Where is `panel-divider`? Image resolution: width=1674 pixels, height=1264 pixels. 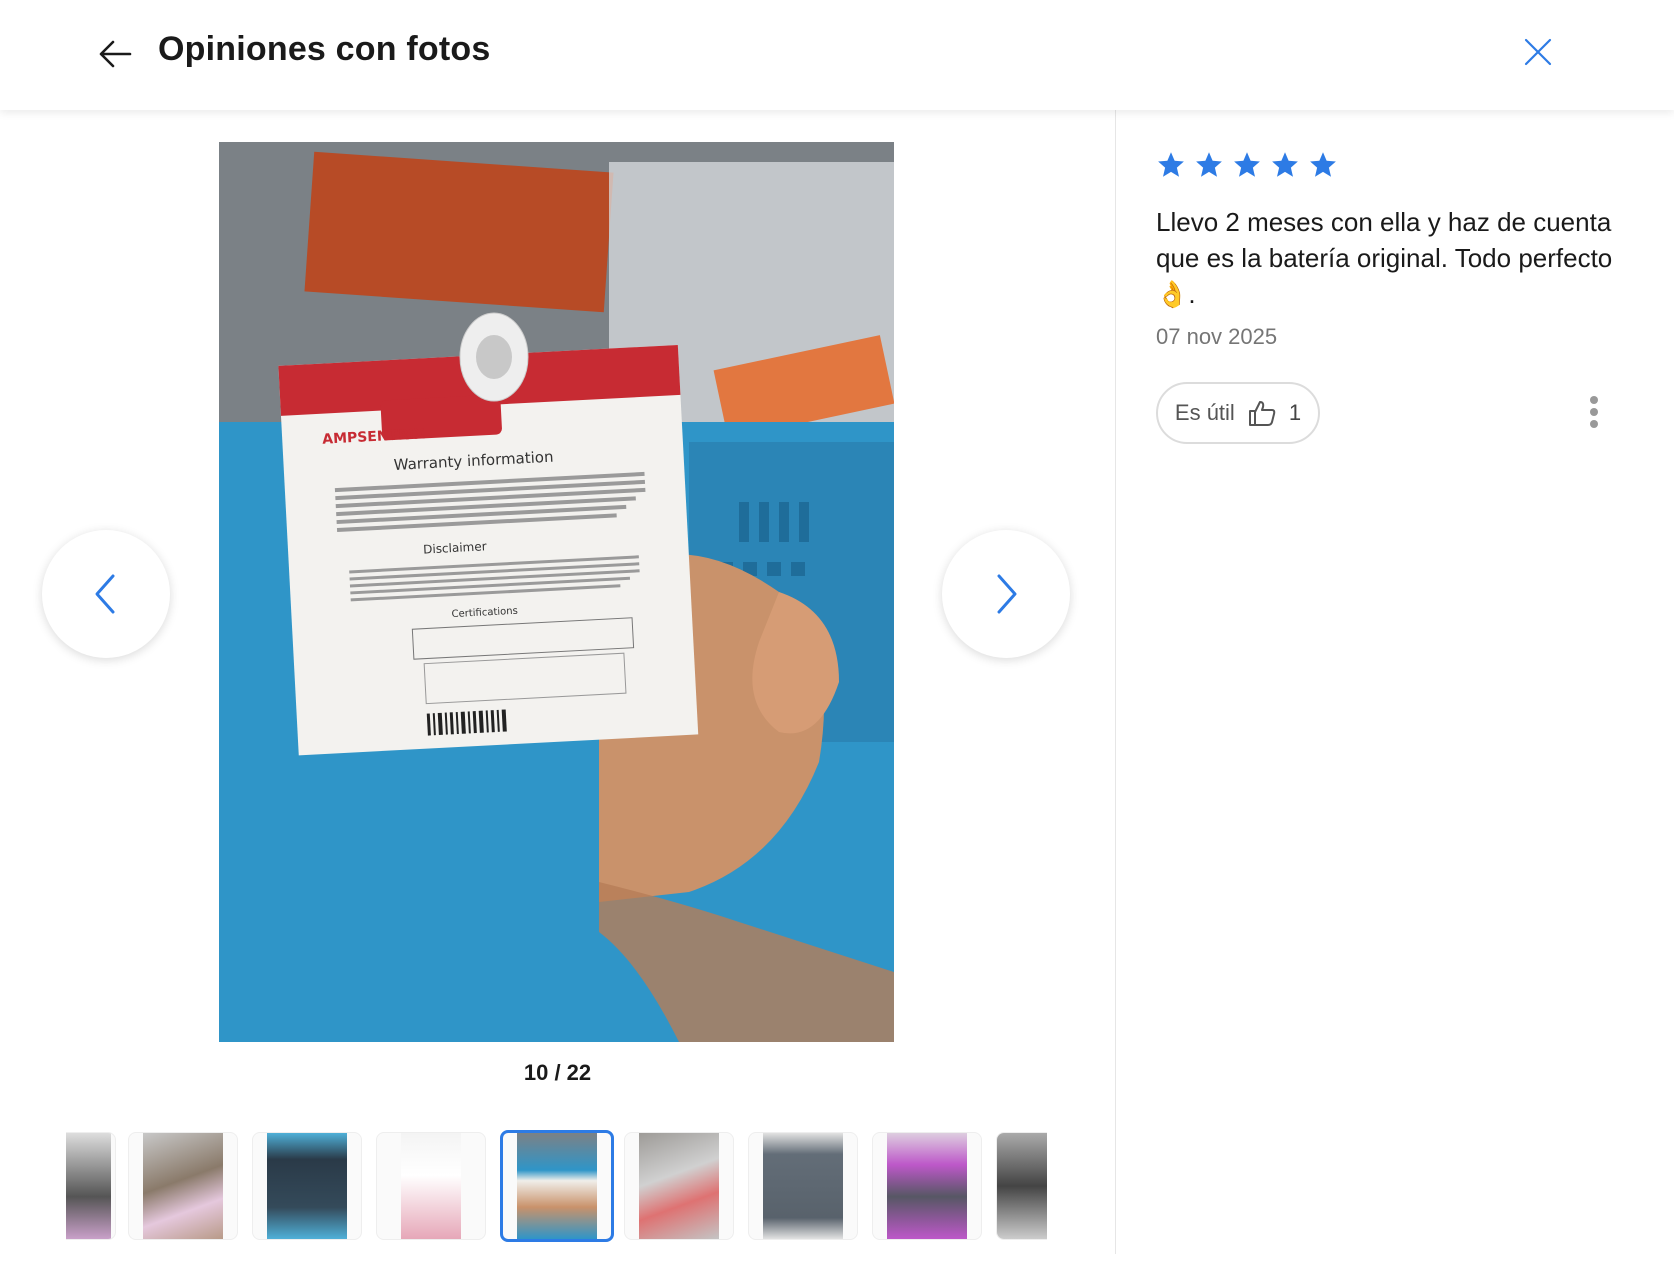 panel-divider is located at coordinates (1115, 682).